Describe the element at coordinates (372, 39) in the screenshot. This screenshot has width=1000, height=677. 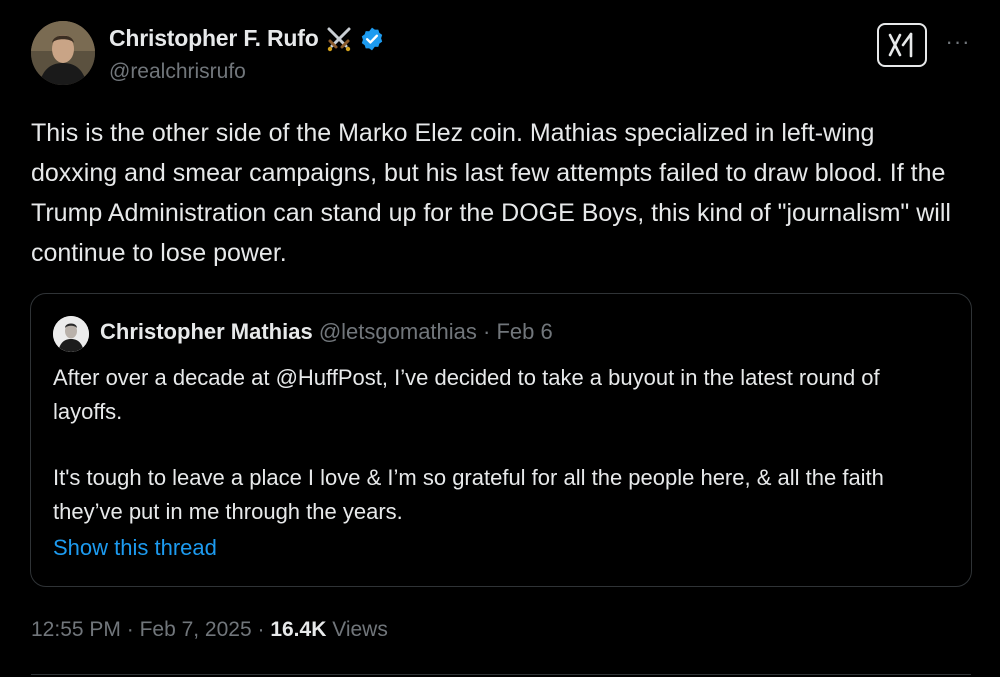
I see `verified-badge-icon` at that location.